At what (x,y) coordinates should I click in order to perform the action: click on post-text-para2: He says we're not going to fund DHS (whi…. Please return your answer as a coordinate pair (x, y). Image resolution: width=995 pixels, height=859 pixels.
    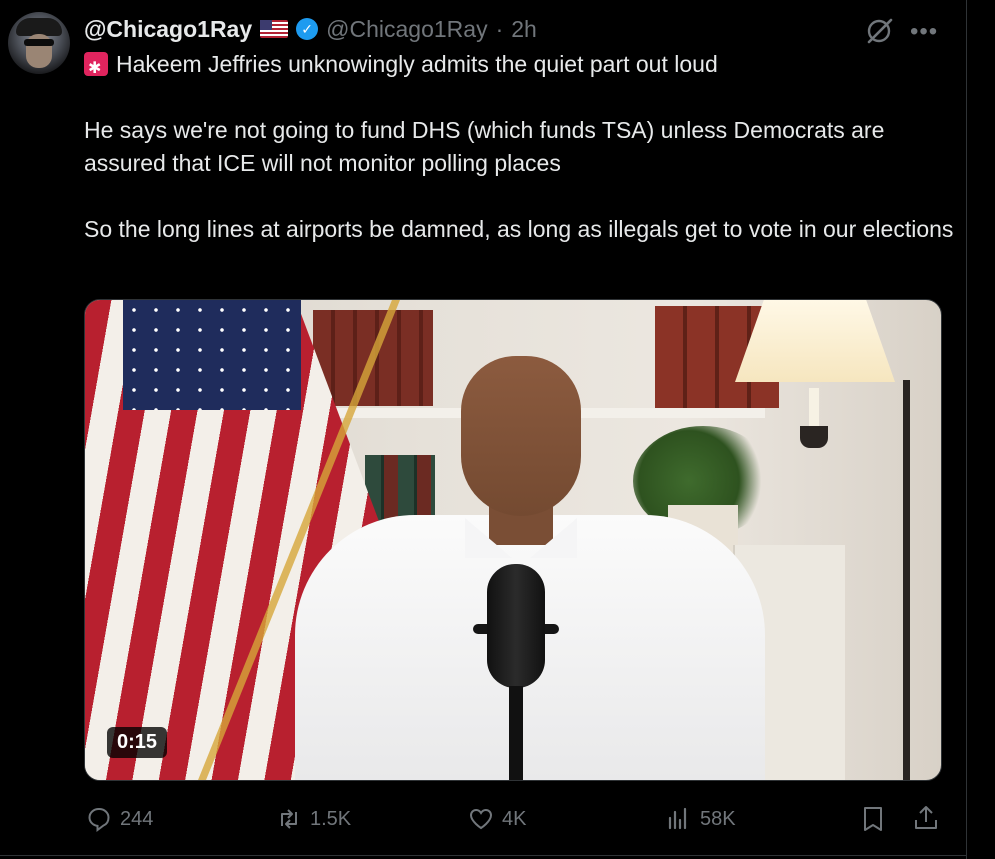
    Looking at the image, I should click on (484, 146).